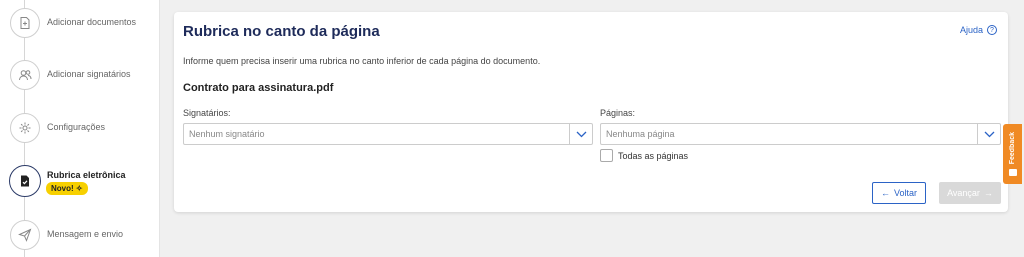 The width and height of the screenshot is (1024, 257). I want to click on pages-label: Páginas:, so click(618, 113).